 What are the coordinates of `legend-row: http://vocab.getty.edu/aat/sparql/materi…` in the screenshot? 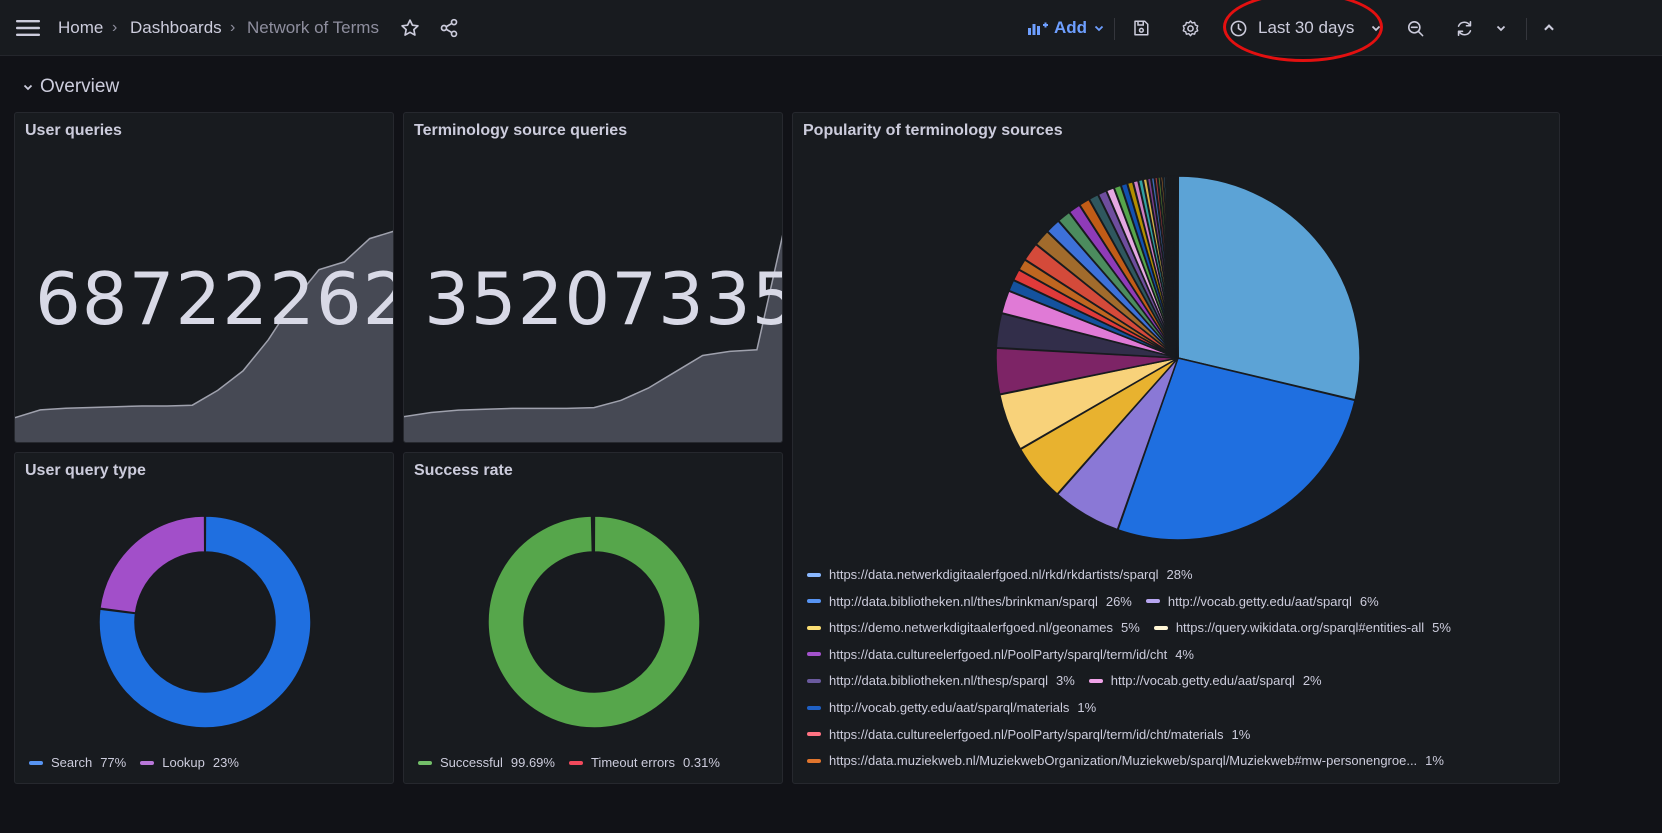 It's located at (958, 707).